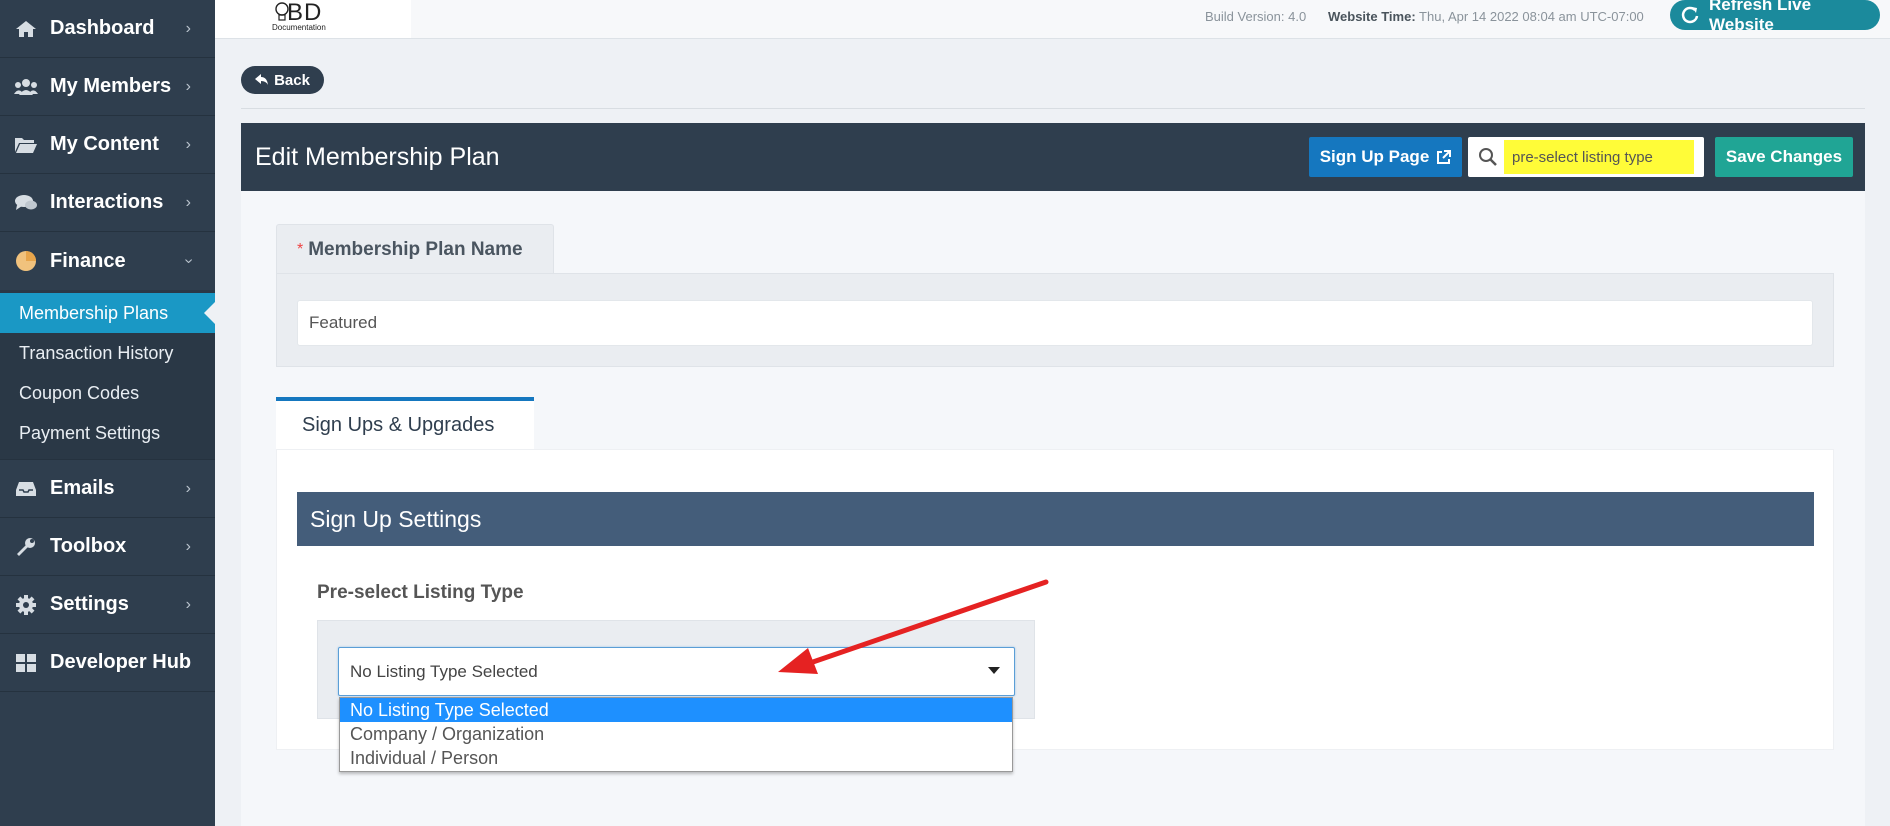  Describe the element at coordinates (1053, 108) in the screenshot. I see `divider` at that location.